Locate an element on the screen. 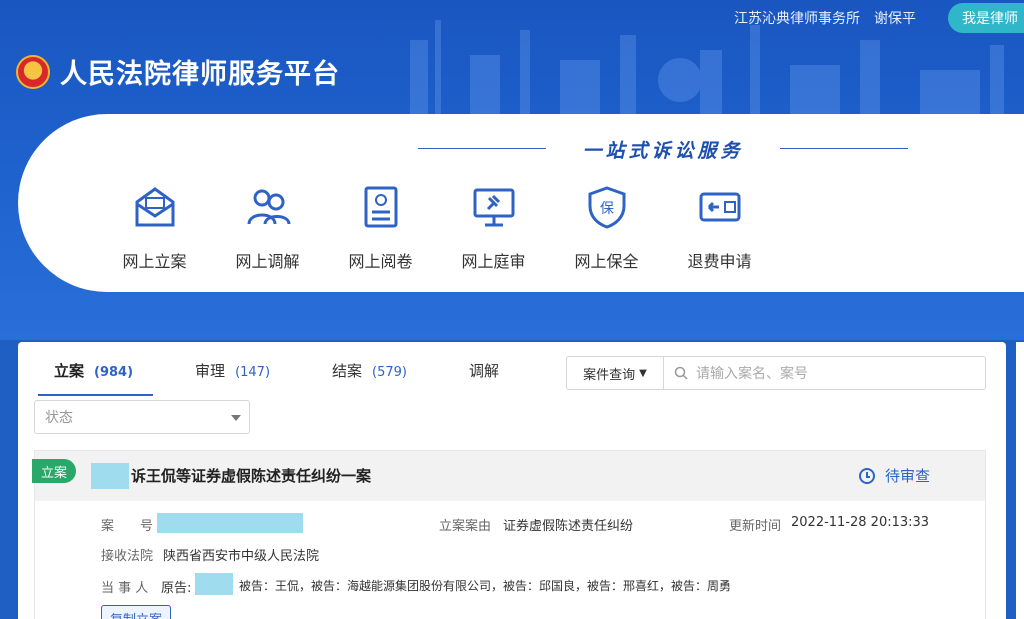  refund-card-icon is located at coordinates (719, 207).